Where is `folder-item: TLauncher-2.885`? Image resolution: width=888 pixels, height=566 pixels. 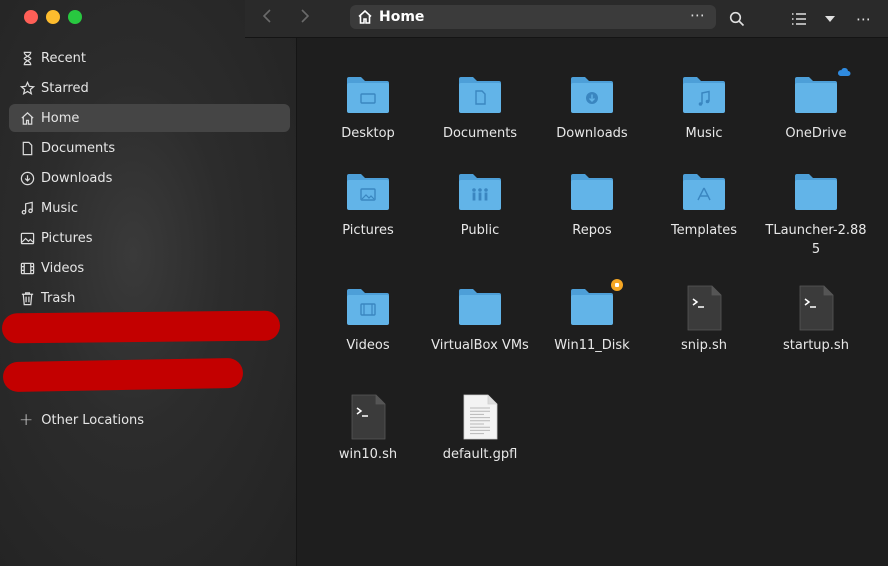 folder-item: TLauncher-2.885 is located at coordinates (816, 214).